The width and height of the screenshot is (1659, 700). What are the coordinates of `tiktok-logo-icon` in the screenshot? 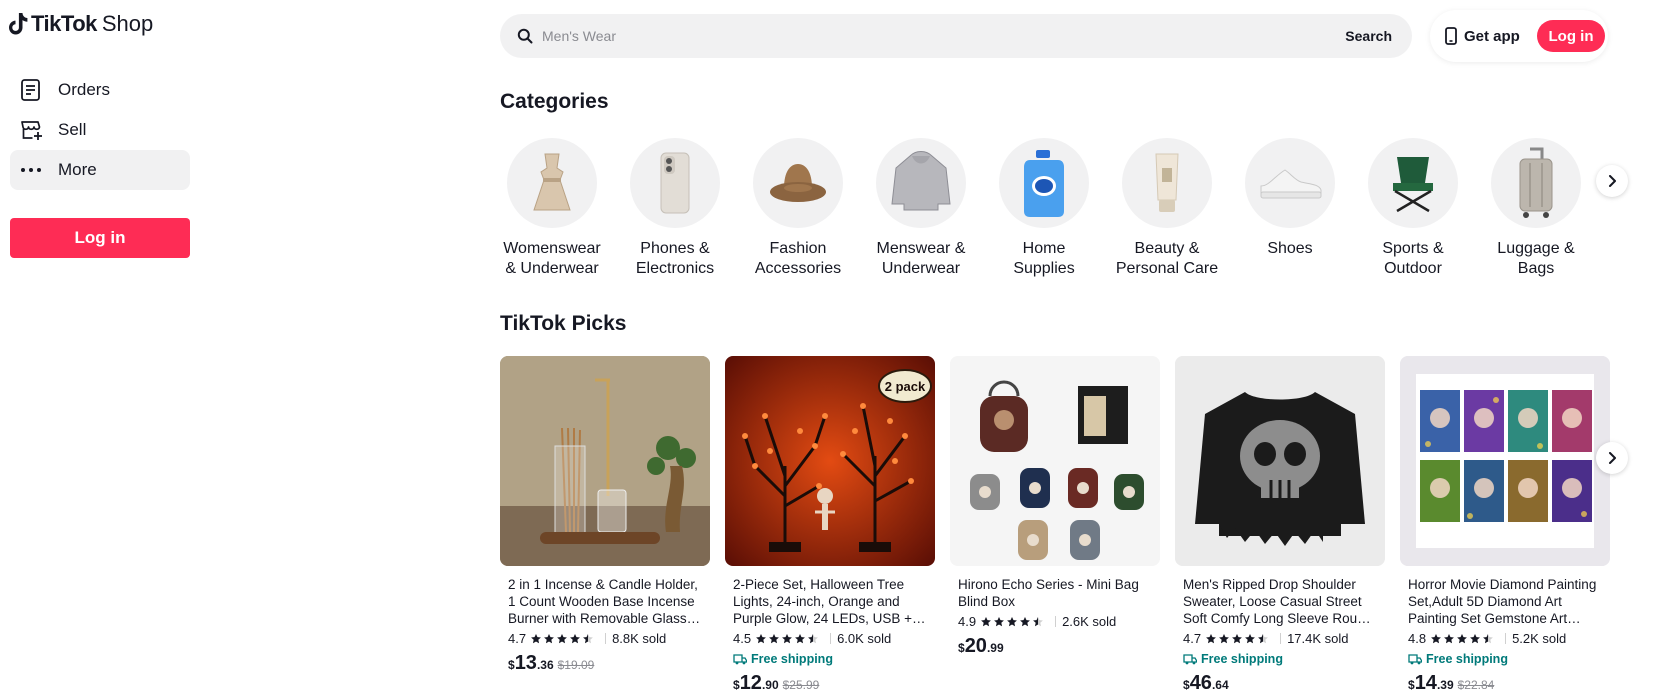 It's located at (18, 24).